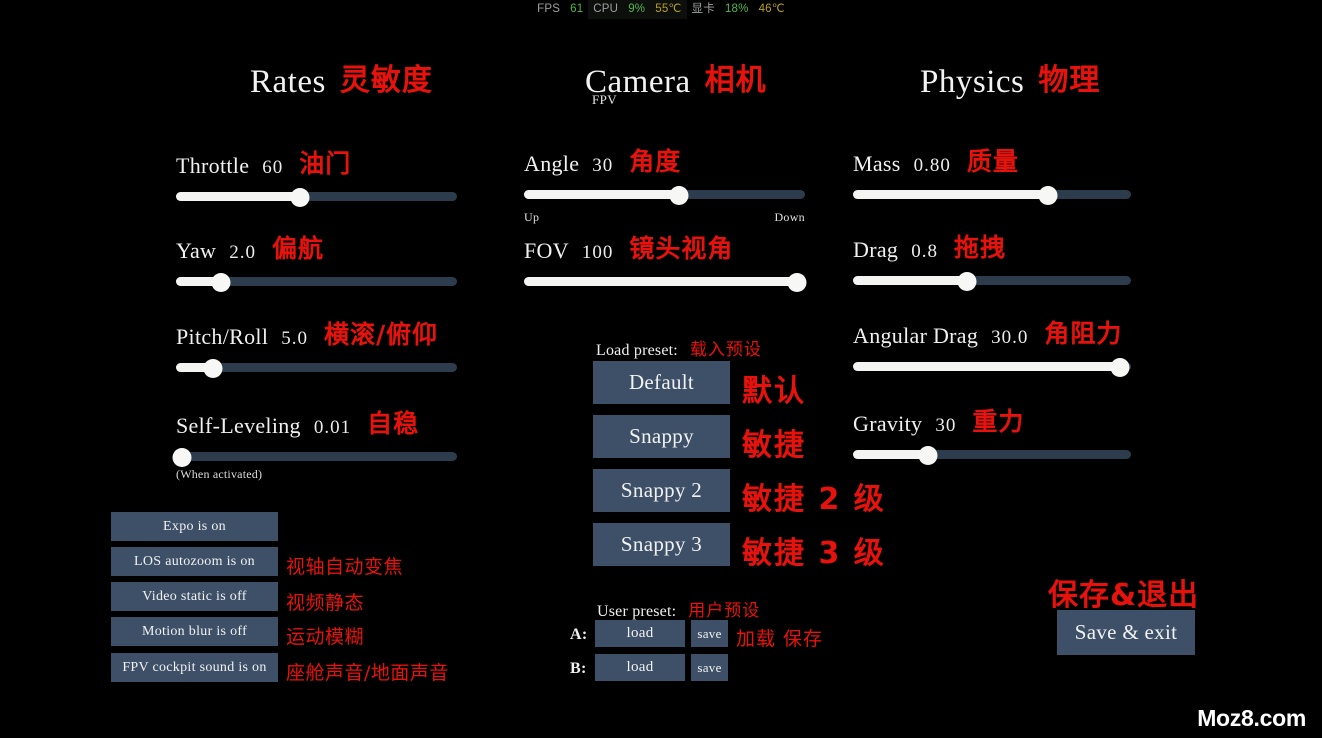 The image size is (1322, 738). Describe the element at coordinates (546, 250) in the screenshot. I see `fov-label: FOV` at that location.